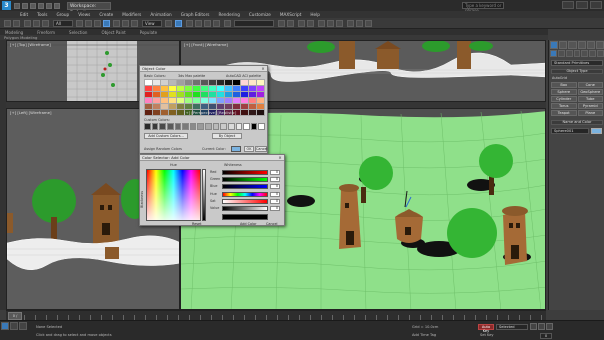 Image resolution: width=604 pixels, height=340 pixels. What do you see at coordinates (195, 14) in the screenshot?
I see `menu-graph-editors: Graph Editors` at bounding box center [195, 14].